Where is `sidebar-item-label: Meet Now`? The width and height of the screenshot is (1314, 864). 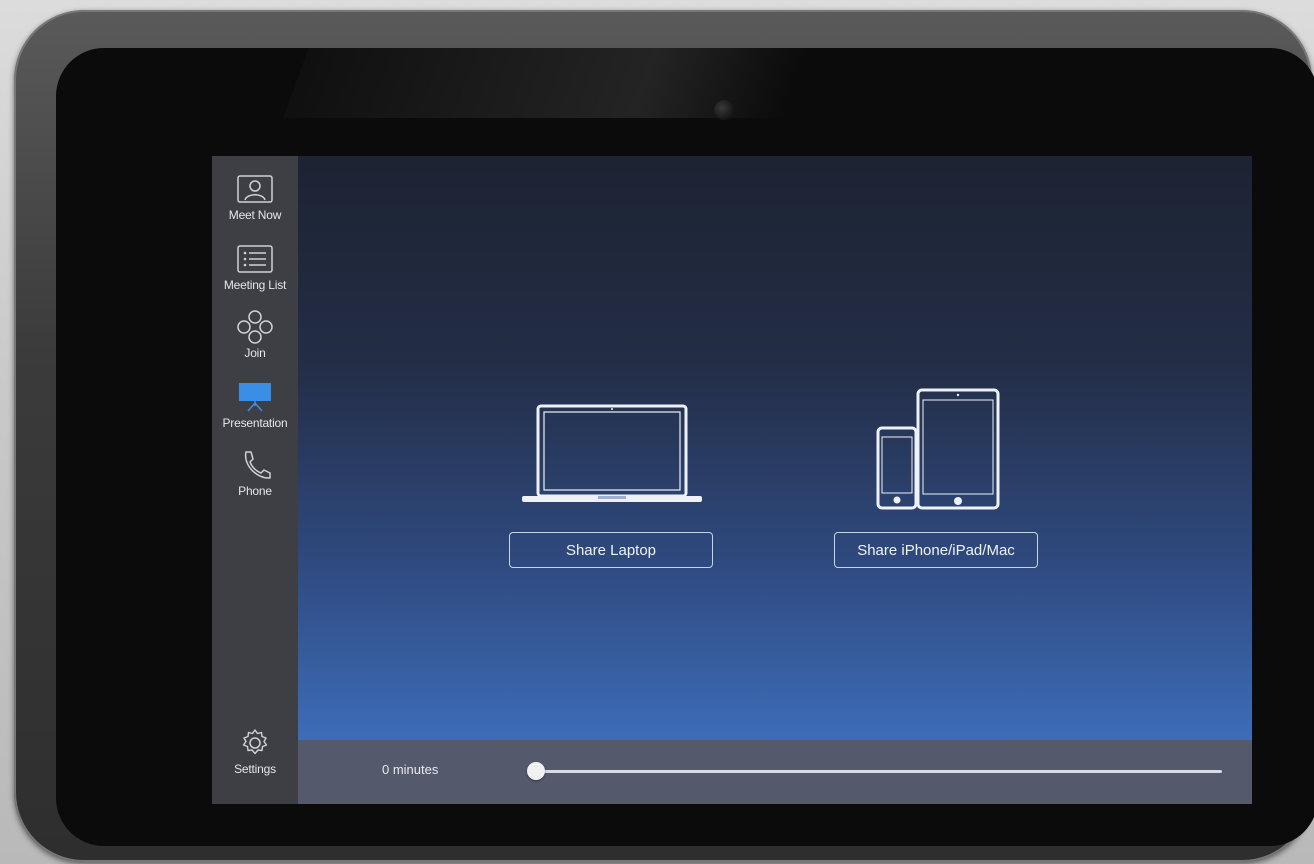 sidebar-item-label: Meet Now is located at coordinates (255, 215).